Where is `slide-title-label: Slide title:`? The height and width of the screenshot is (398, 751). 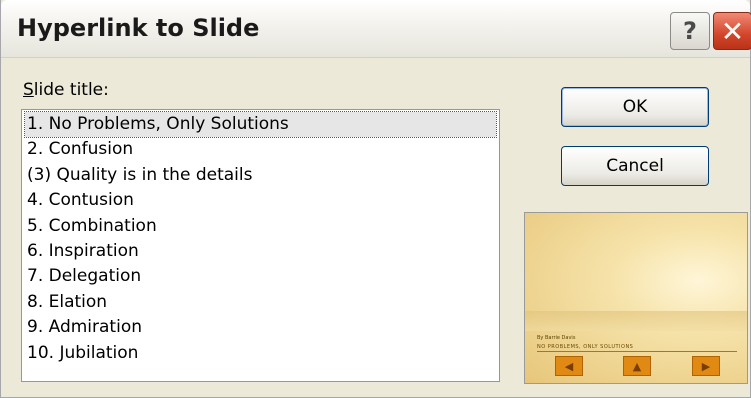
slide-title-label: Slide title: is located at coordinates (66, 90).